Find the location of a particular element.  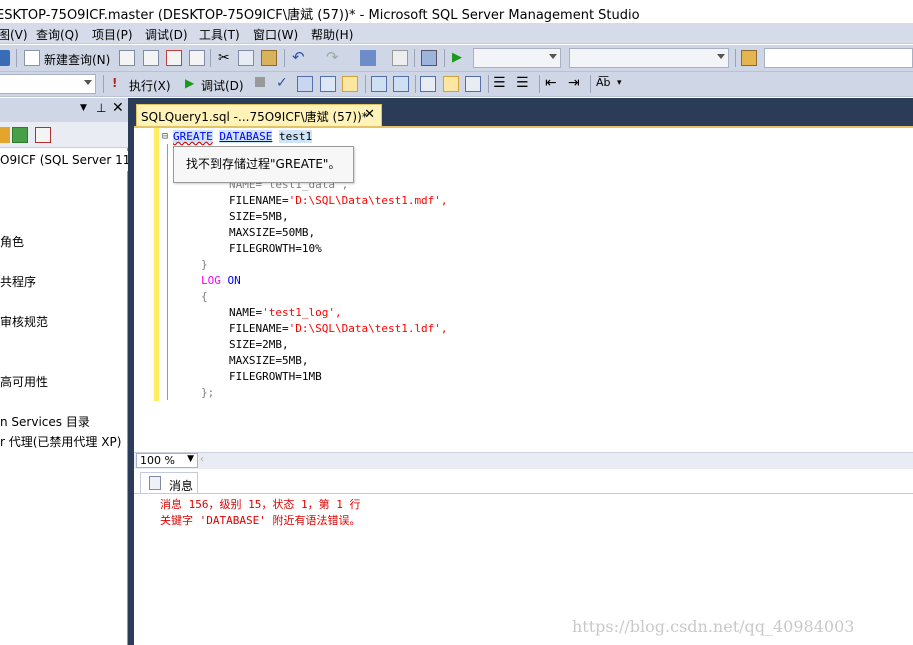

stop-filter-icon is located at coordinates (43, 135).